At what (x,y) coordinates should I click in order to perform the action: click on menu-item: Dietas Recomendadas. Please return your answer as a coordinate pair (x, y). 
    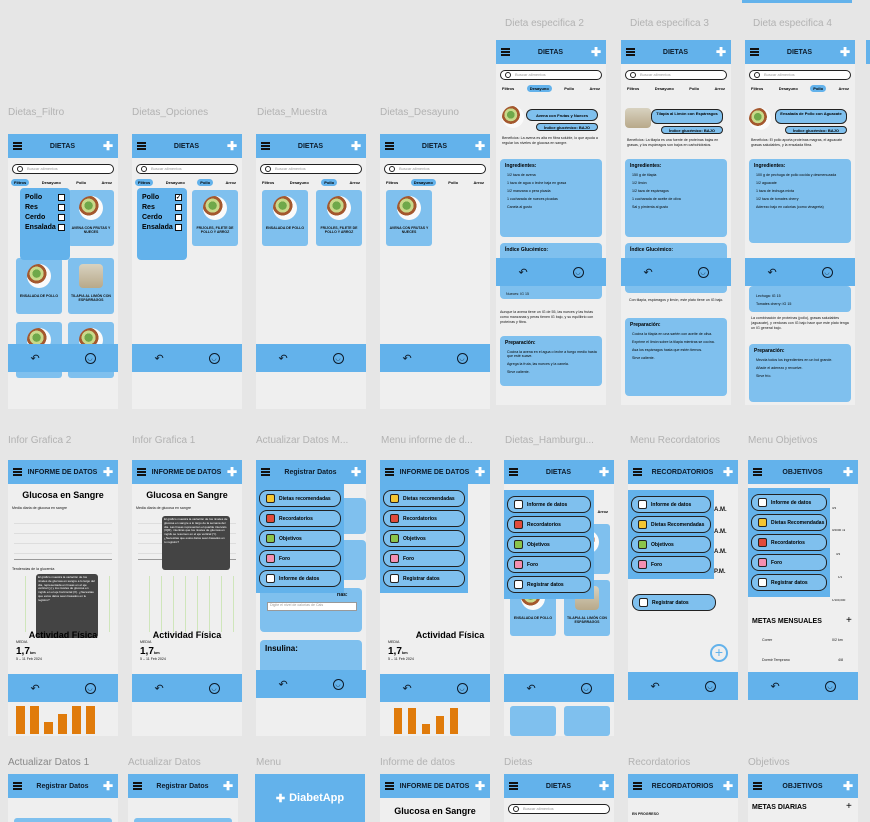
    Looking at the image, I should click on (671, 524).